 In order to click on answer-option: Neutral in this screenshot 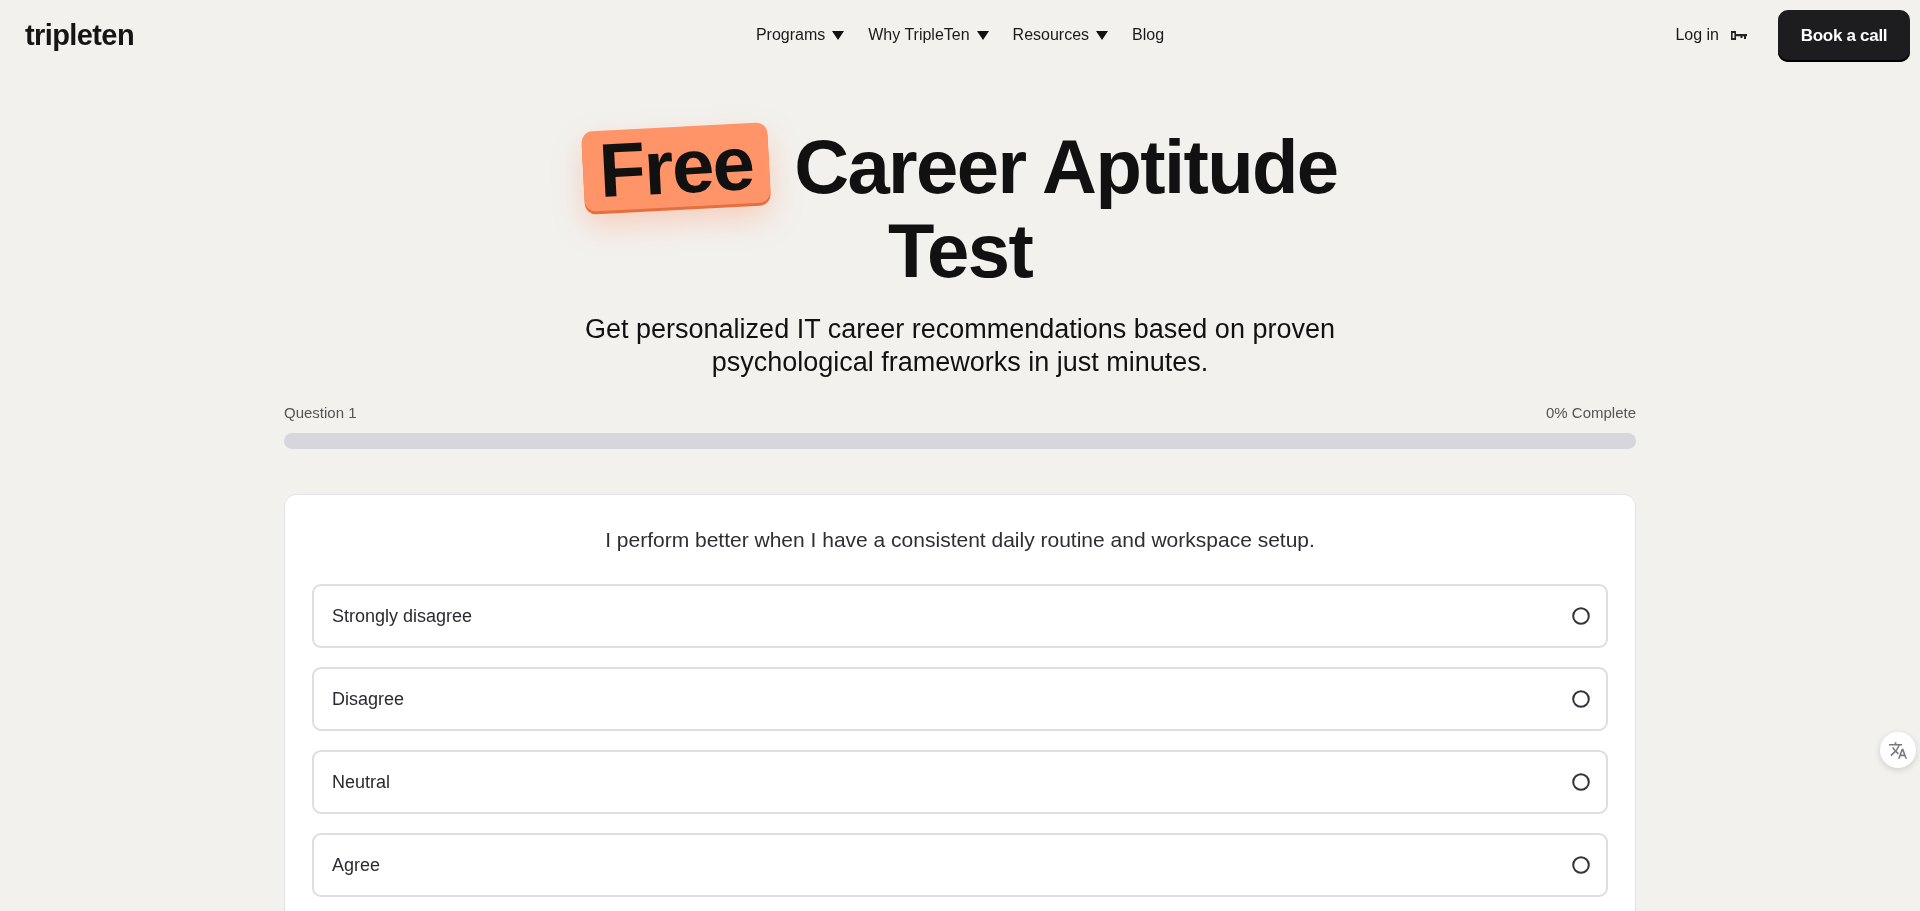, I will do `click(960, 782)`.